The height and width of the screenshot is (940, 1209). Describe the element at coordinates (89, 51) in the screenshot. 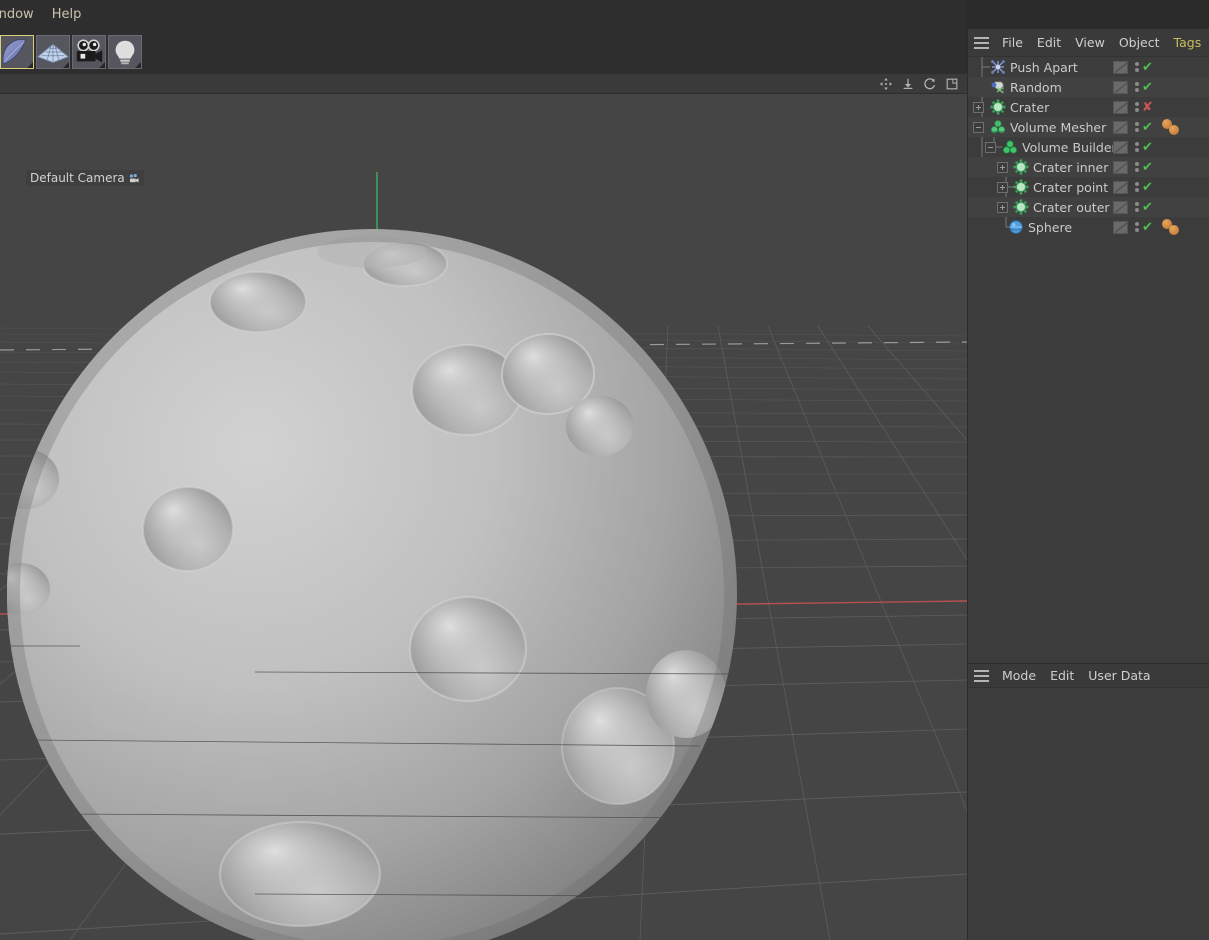

I see `camera-object-icon` at that location.